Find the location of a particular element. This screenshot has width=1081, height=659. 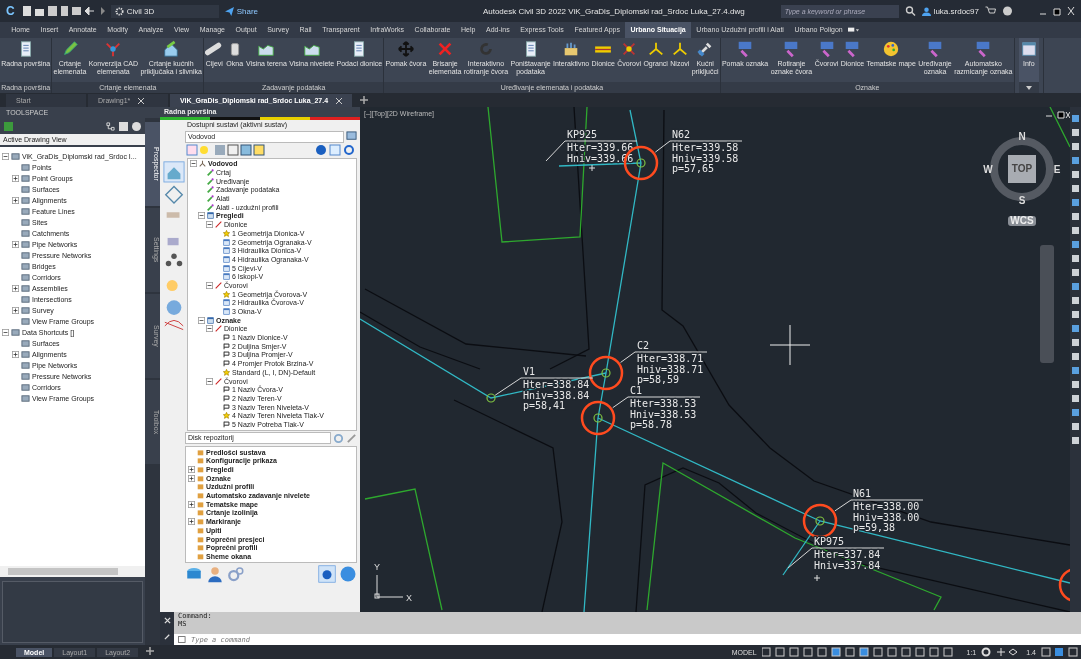

label-tag-icon is located at coordinates (935, 49).